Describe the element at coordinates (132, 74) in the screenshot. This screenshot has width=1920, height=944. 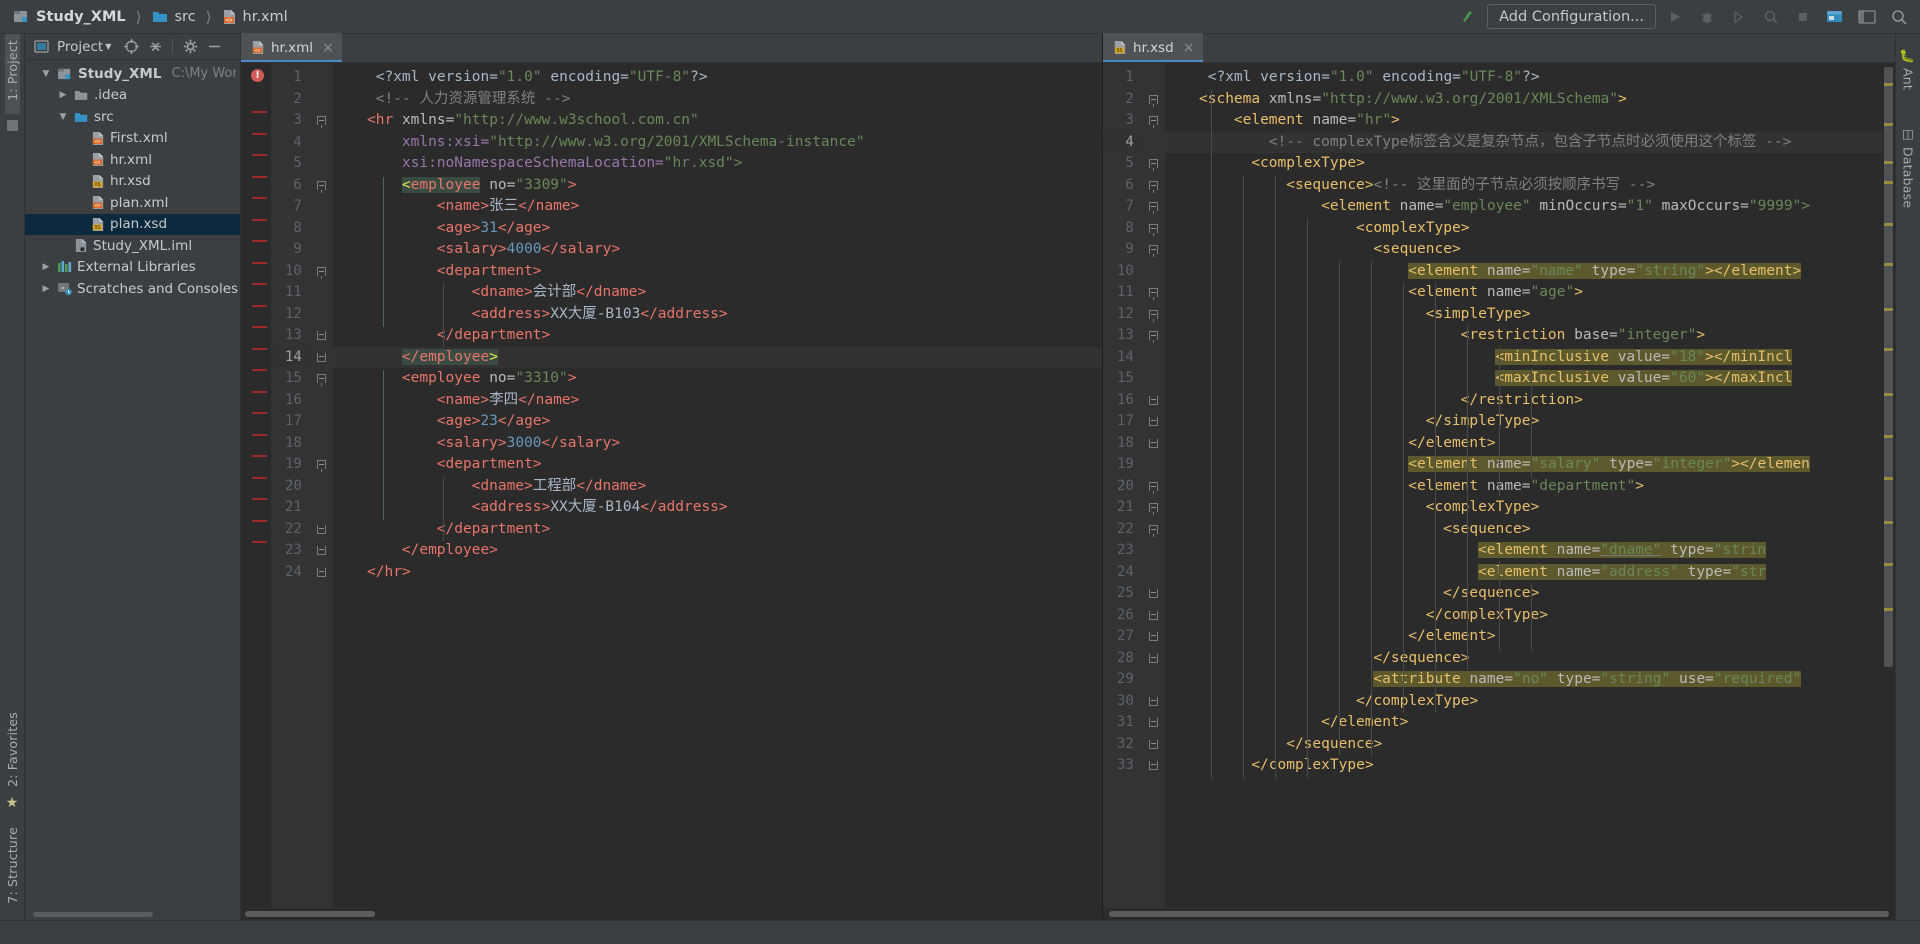
I see `tree-item-study-xml: ▼ Study_XML C:\My Work N` at that location.